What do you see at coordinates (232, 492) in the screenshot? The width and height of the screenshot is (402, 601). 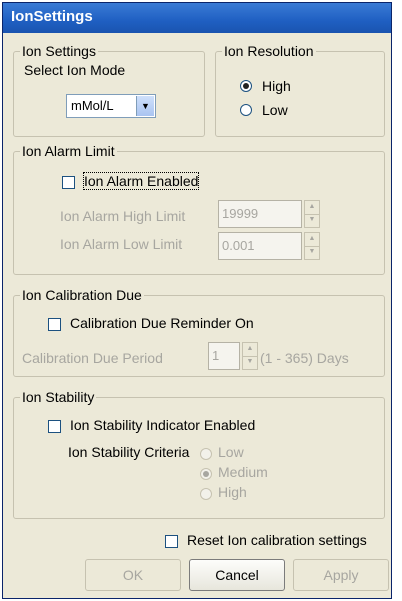 I see `criteria-high-label: High` at bounding box center [232, 492].